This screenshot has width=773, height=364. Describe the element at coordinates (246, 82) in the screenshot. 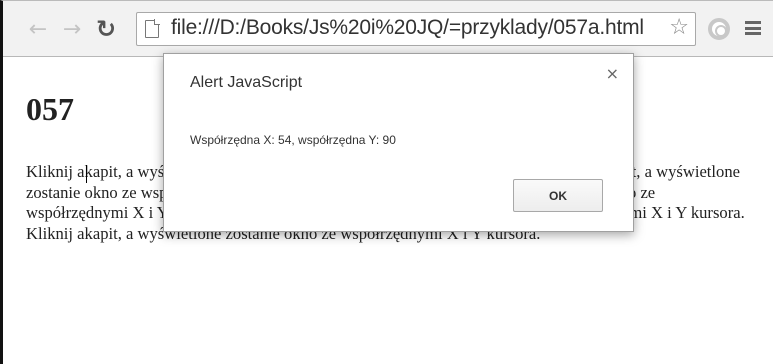

I see `alert-title: Alert JavaScript` at that location.